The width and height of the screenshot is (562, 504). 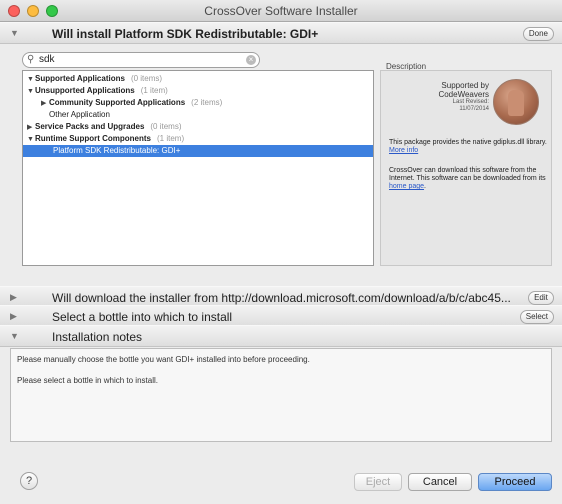 I want to click on tree-item-label: Unsupported Applications, so click(x=85, y=90).